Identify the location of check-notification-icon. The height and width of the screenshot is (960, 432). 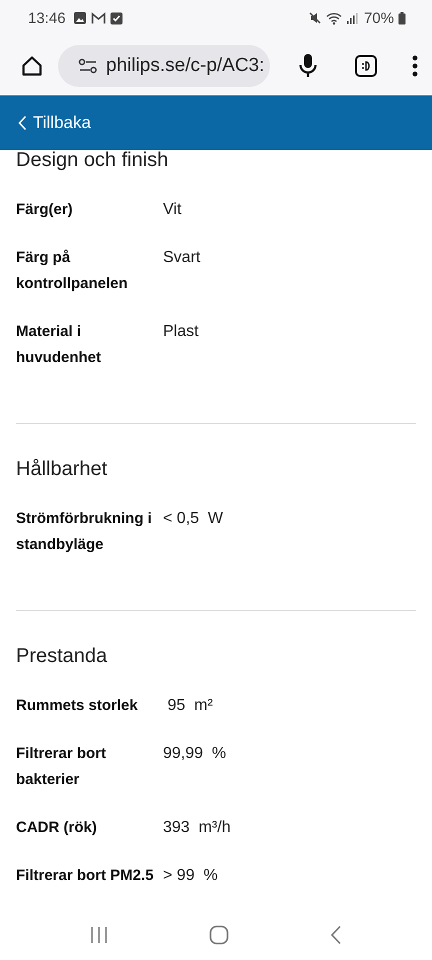
(116, 18).